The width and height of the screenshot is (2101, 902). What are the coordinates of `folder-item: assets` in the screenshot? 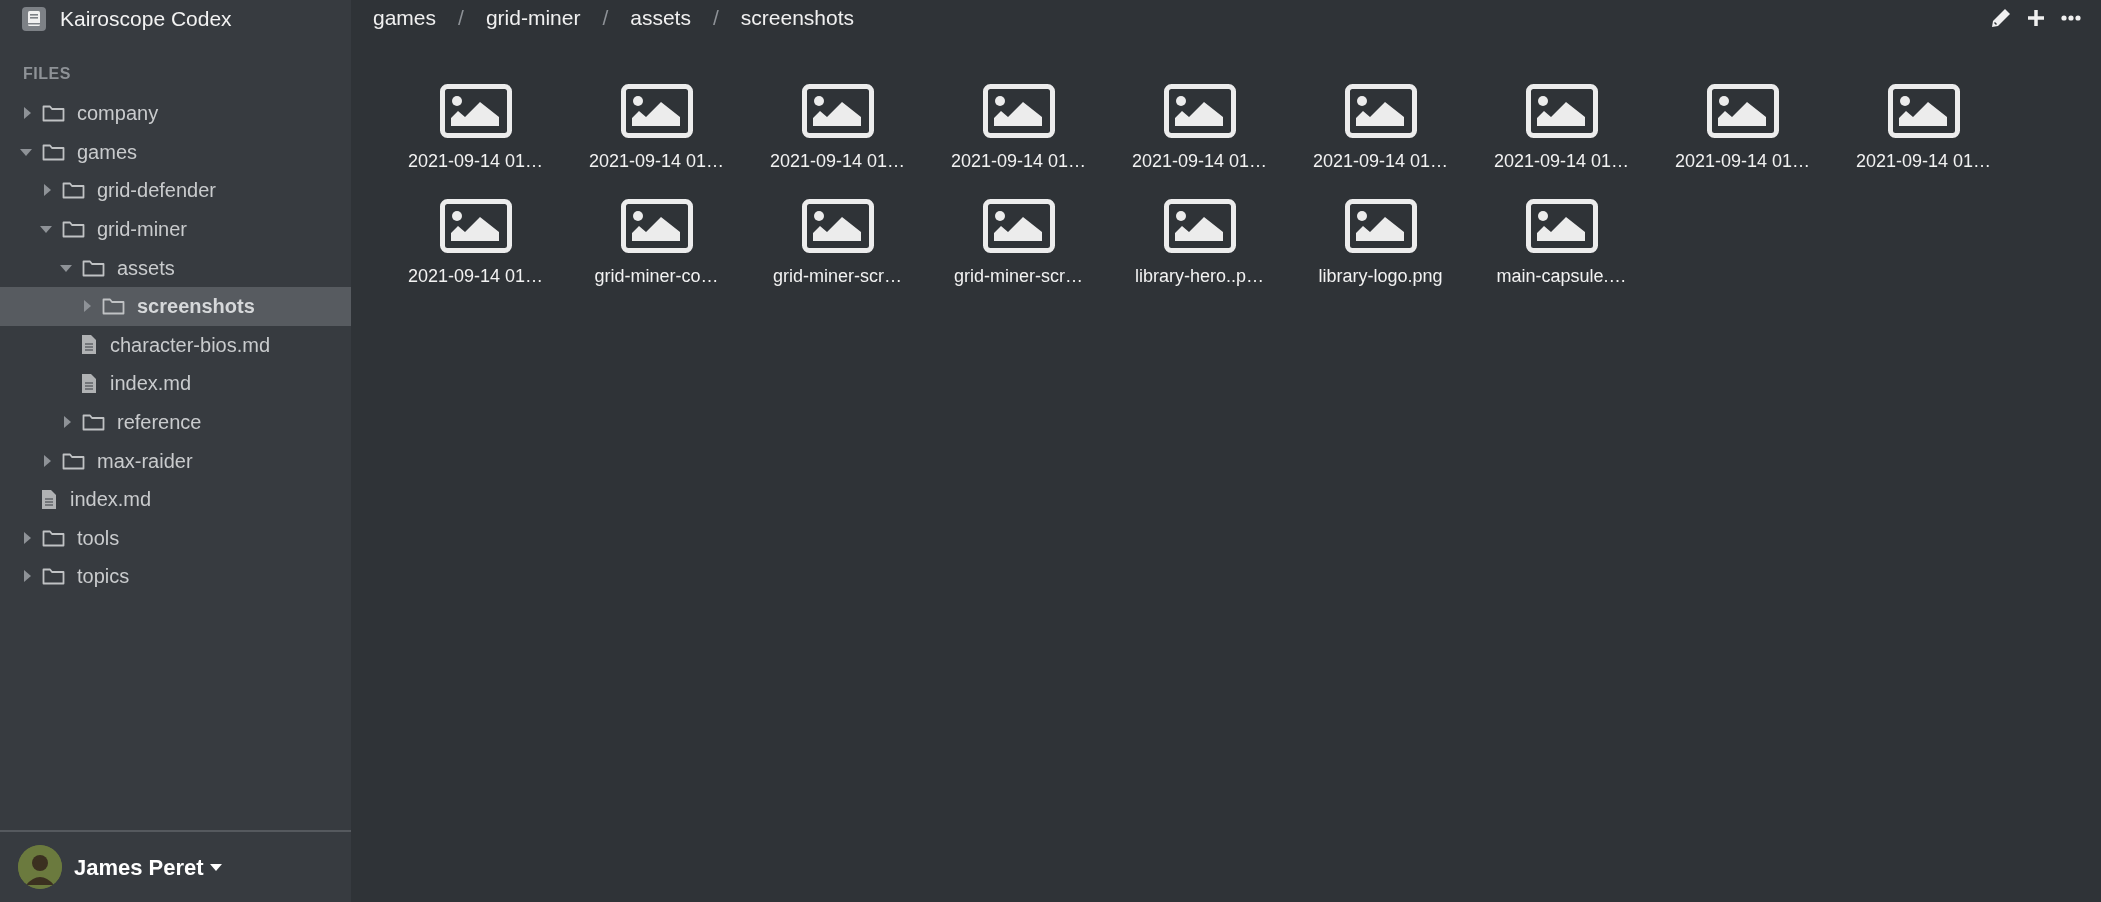 It's located at (175, 267).